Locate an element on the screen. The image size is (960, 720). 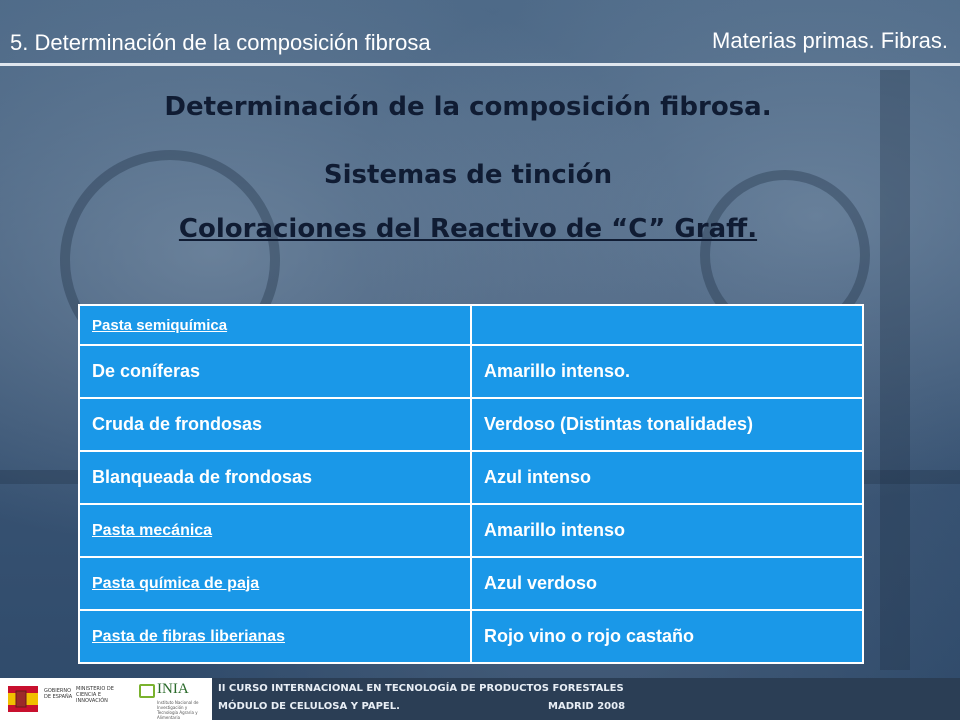
table-row: Pasta mecánica Amarillo intenso is located at coordinates (471, 530).